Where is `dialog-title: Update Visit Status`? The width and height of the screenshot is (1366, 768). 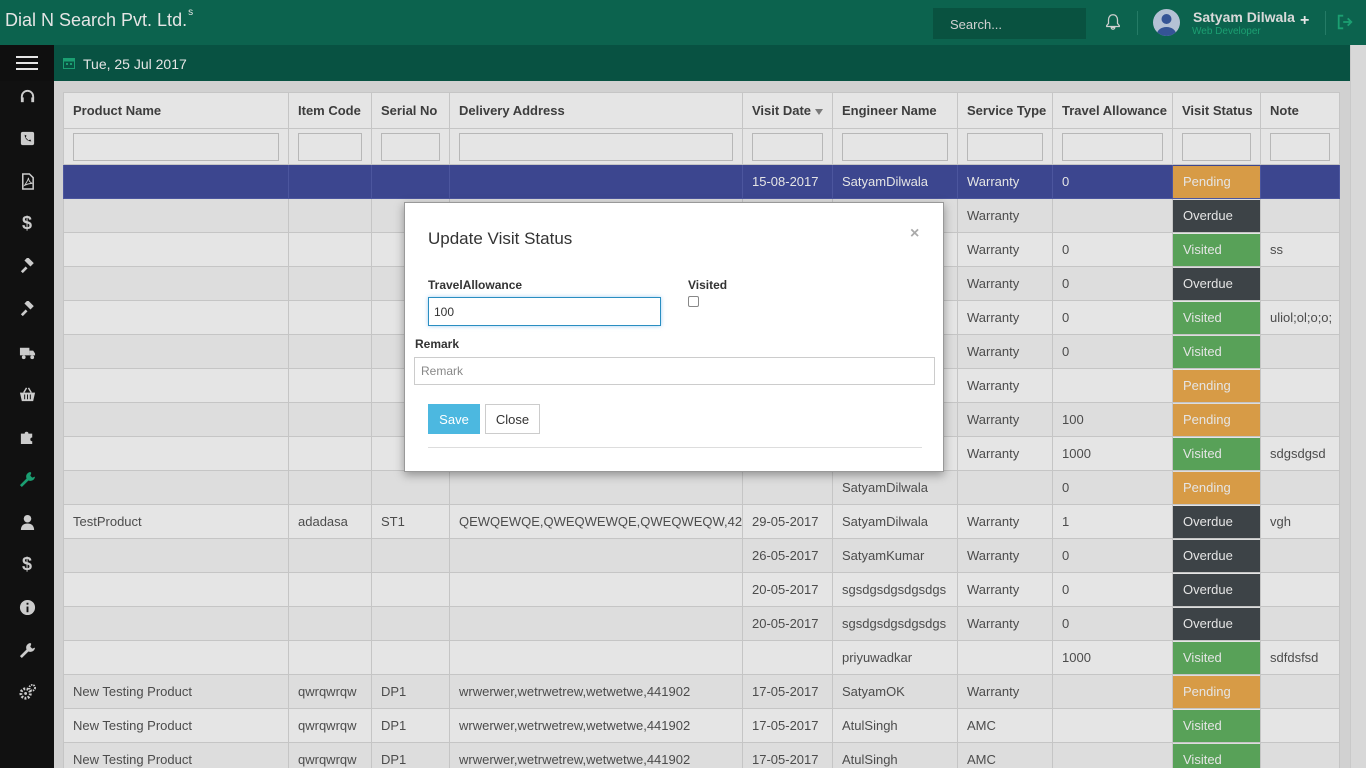
dialog-title: Update Visit Status is located at coordinates (500, 238).